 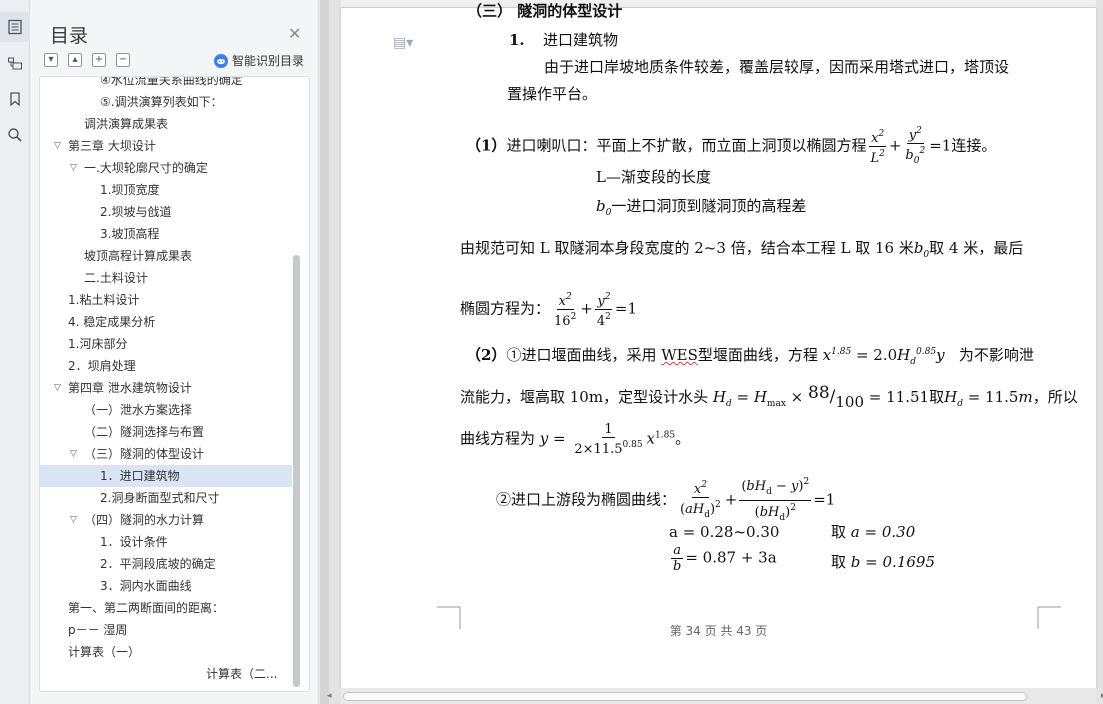 What do you see at coordinates (685, 696) in the screenshot?
I see `scrollbar-thumb` at bounding box center [685, 696].